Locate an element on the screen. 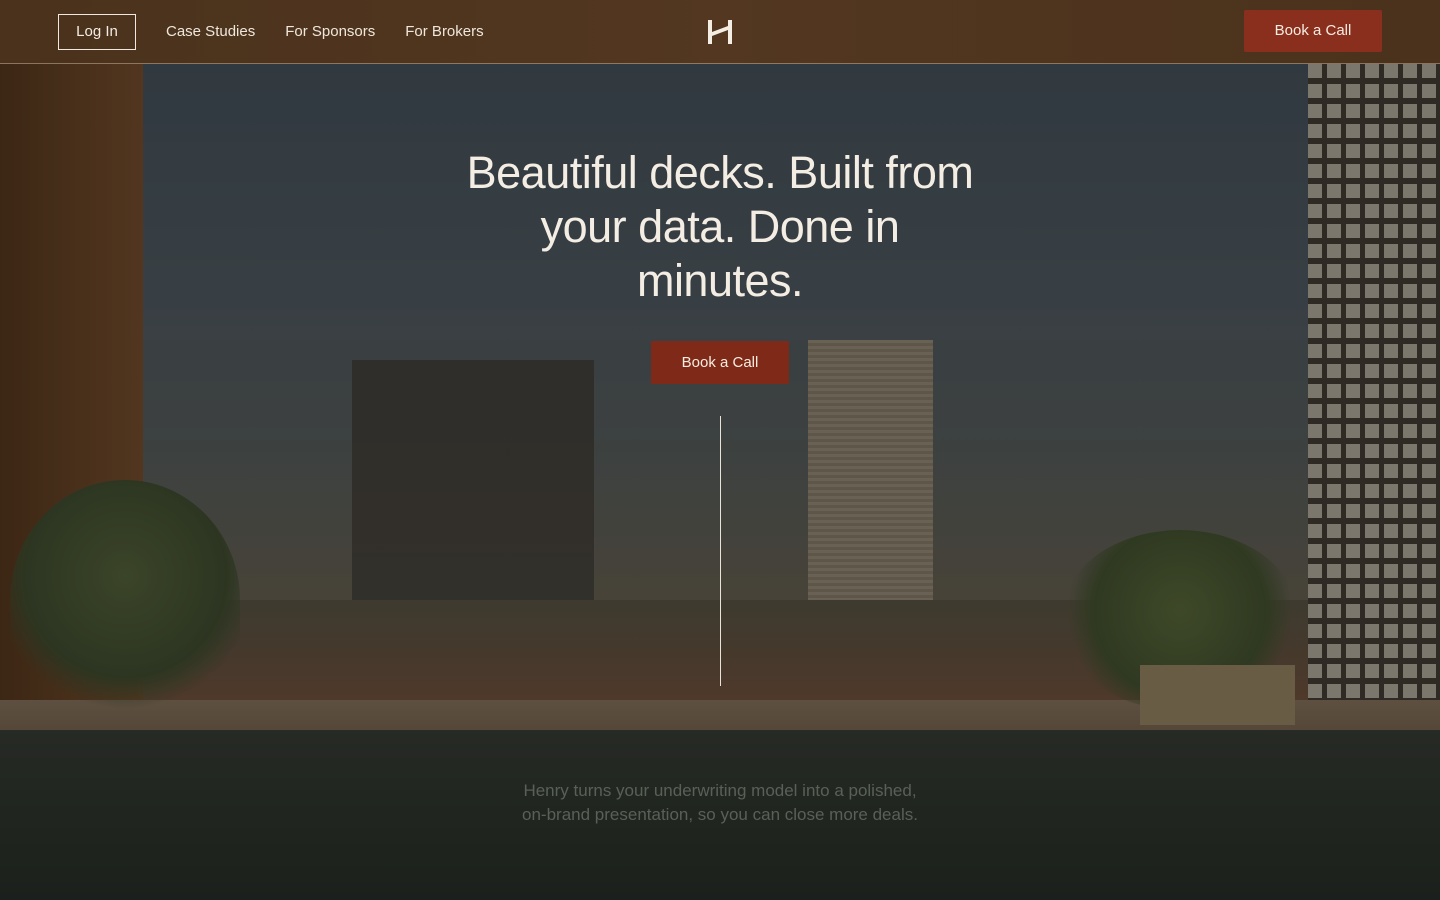  nav-links: Case Studies For Sponsors For Brokers is located at coordinates (325, 32).